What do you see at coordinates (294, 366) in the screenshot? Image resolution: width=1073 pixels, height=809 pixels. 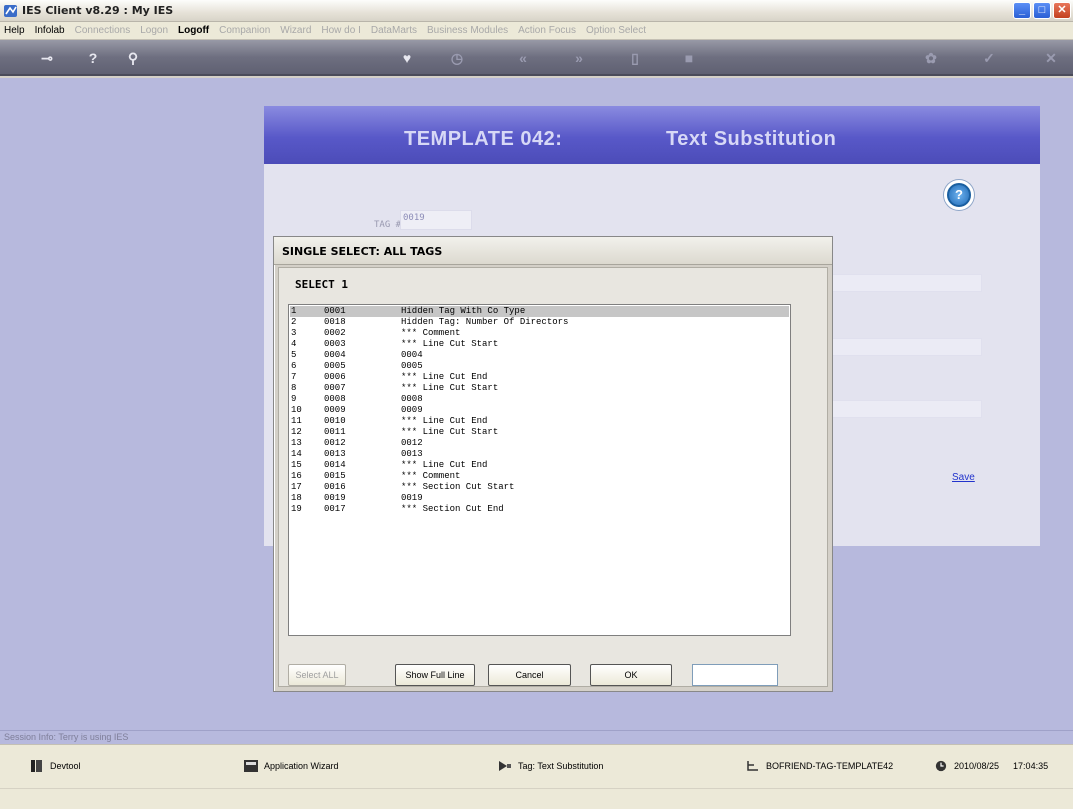 I see `row-number: 6` at bounding box center [294, 366].